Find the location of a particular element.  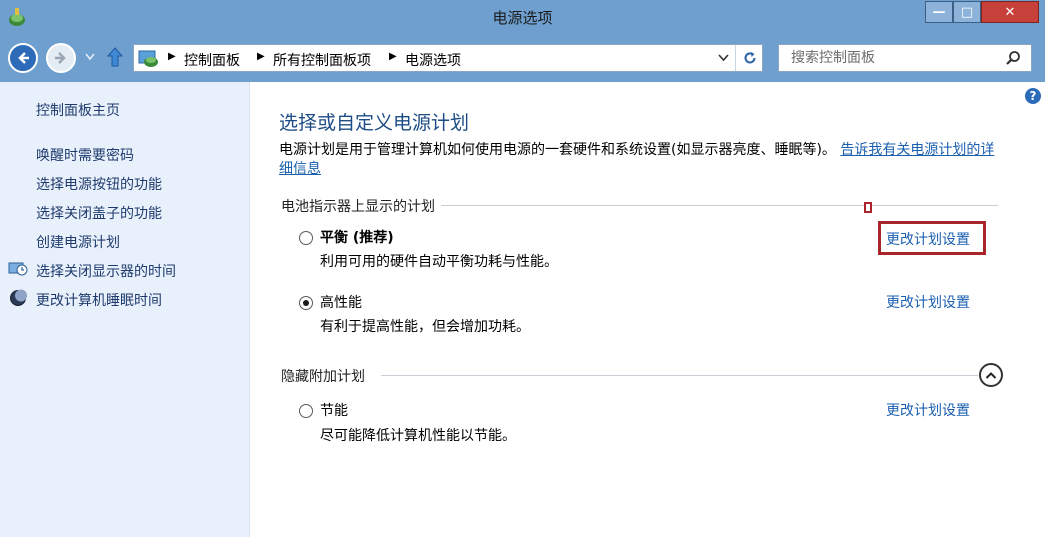

address-bar: ▶ 控制面板 ▶ 所有控制面板项 ▶ 电源选项 is located at coordinates (448, 58).